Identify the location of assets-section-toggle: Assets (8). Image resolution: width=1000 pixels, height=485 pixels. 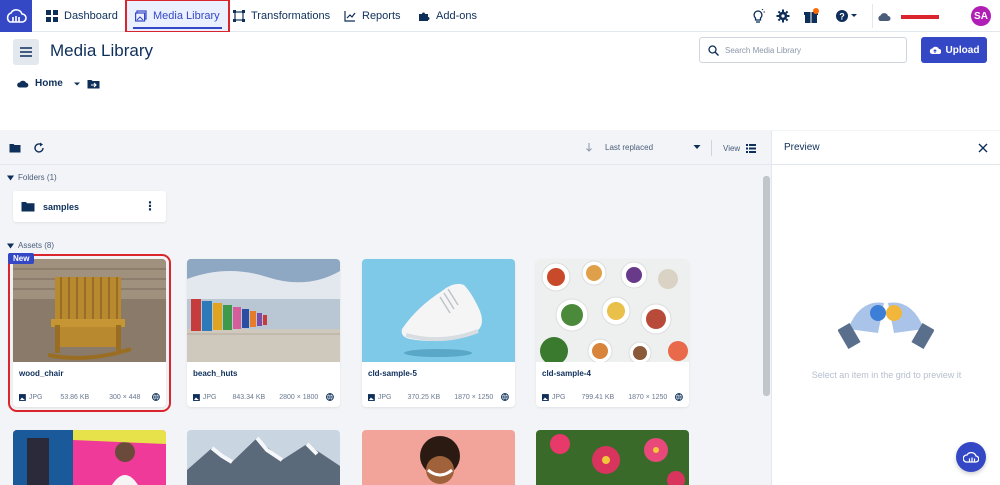
(30, 245).